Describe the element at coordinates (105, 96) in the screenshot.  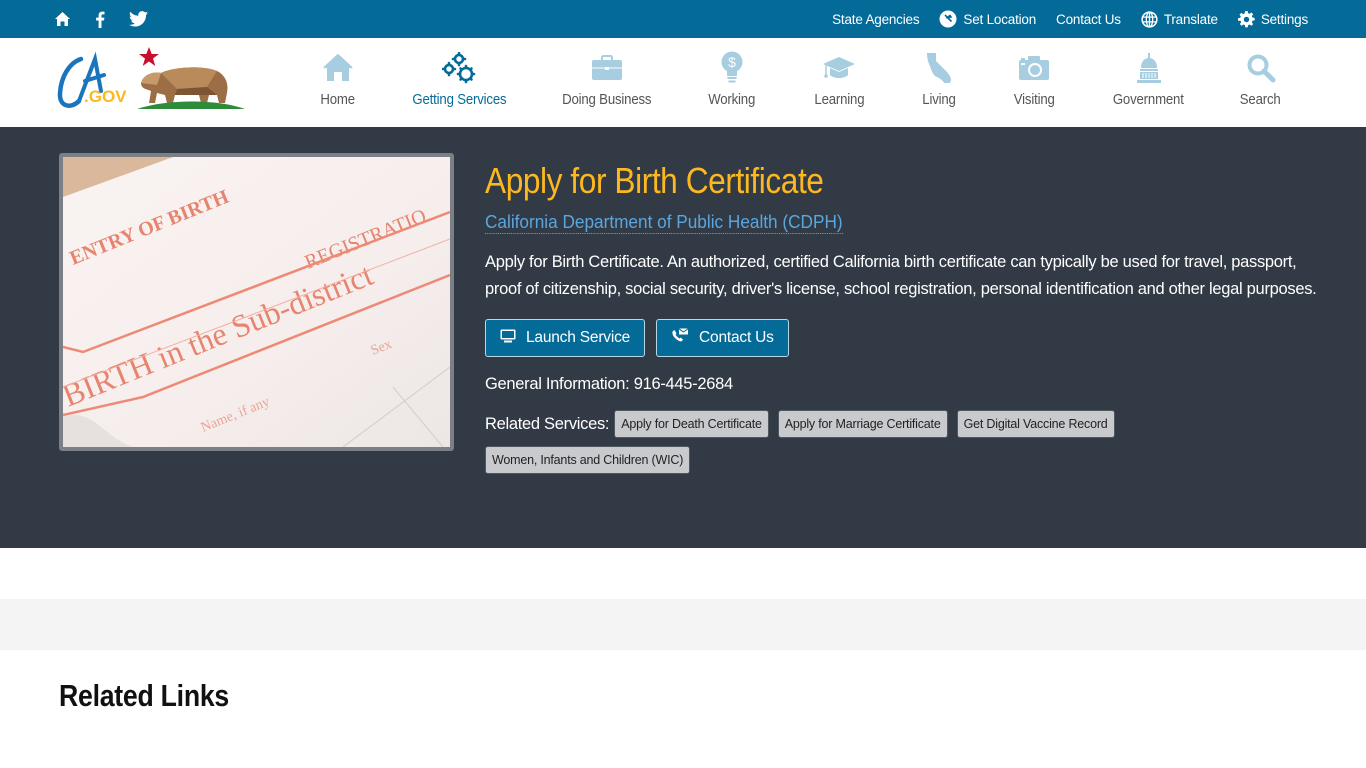
I see `svg-text: .GOV` at that location.